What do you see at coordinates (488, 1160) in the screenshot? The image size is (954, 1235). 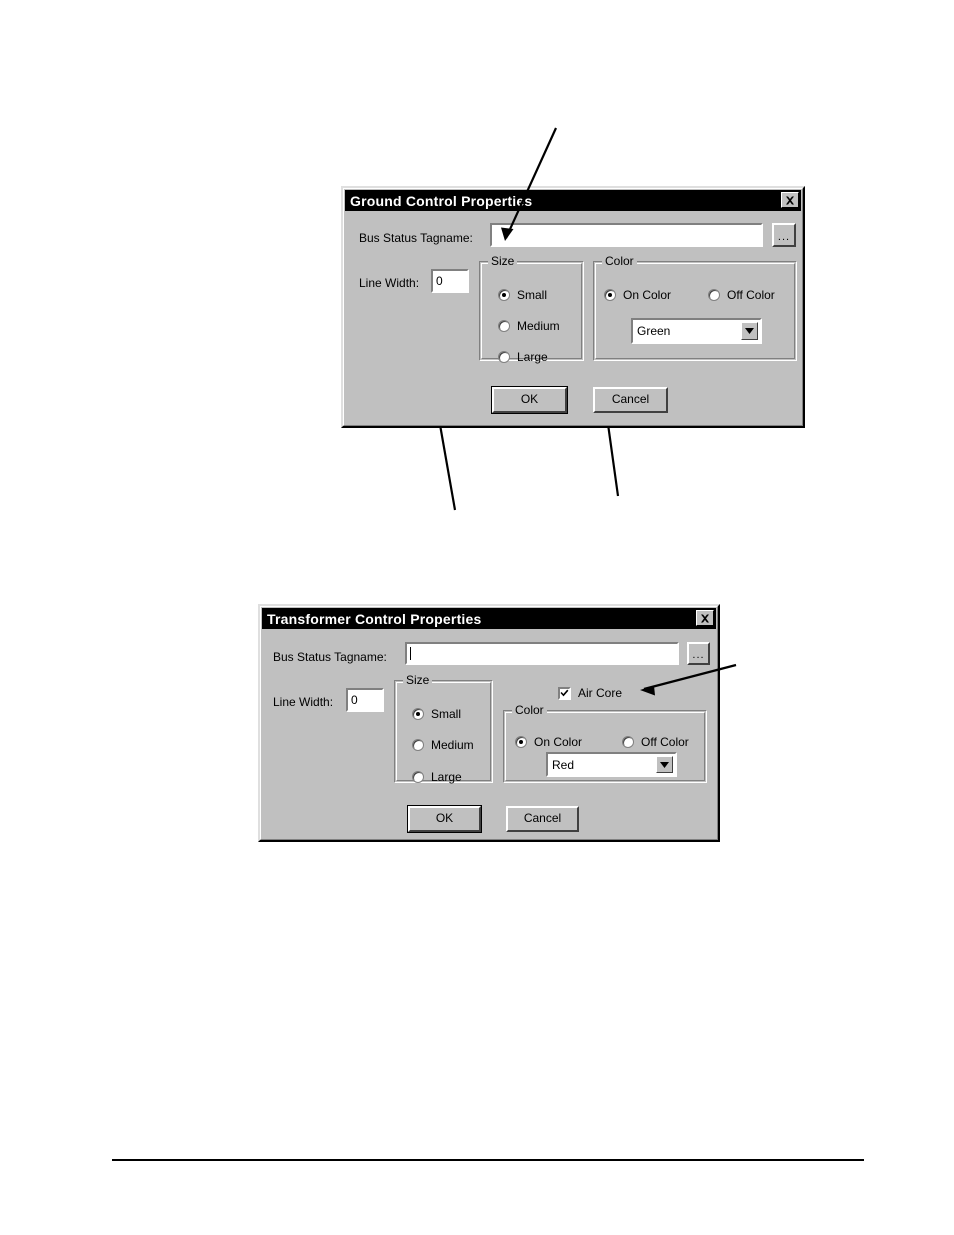 I see `footer-divider` at bounding box center [488, 1160].